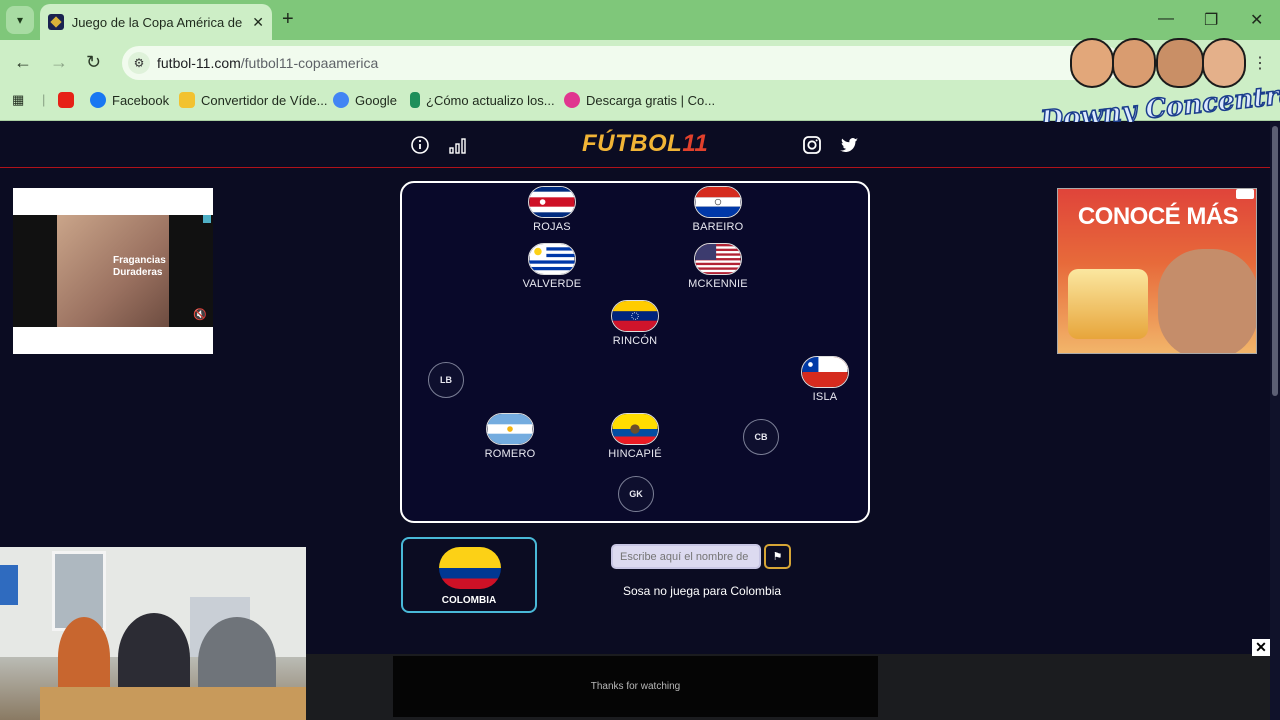 This screenshot has height=720, width=1280. I want to click on current-team-card: COLOMBIA, so click(469, 575).